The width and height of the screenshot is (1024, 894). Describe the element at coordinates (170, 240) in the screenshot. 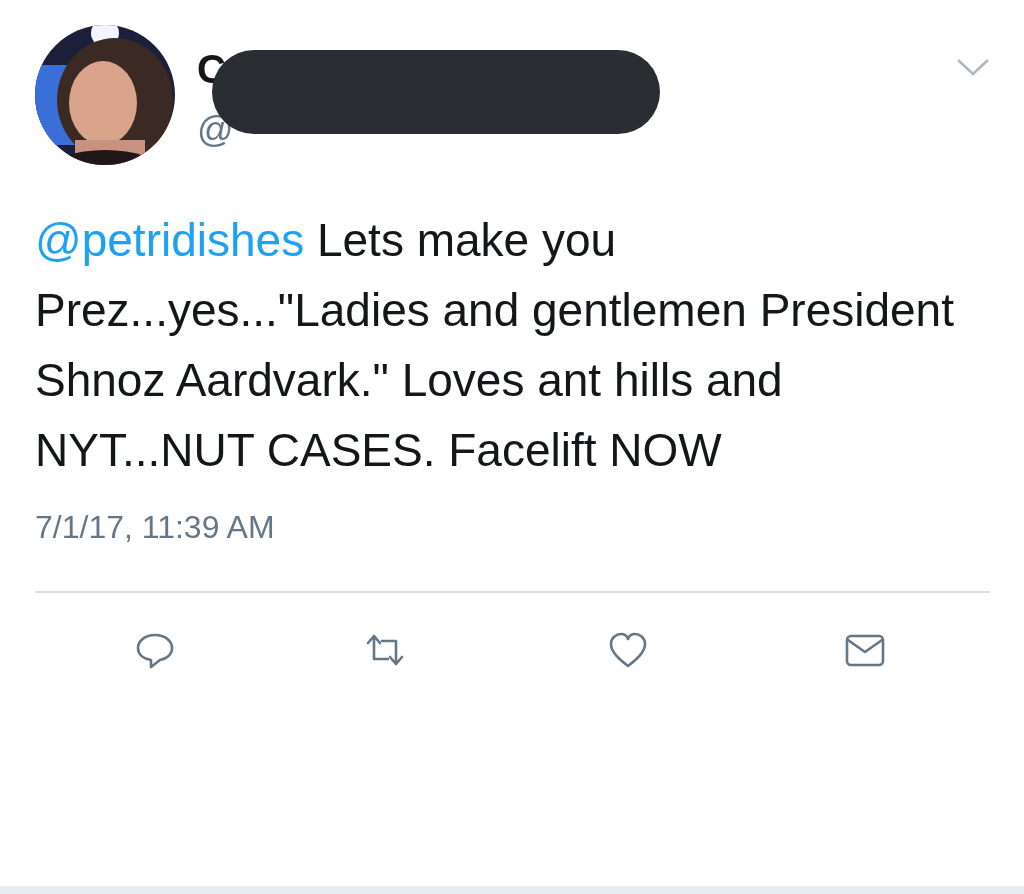

I see `mention-link: @petridishes` at that location.